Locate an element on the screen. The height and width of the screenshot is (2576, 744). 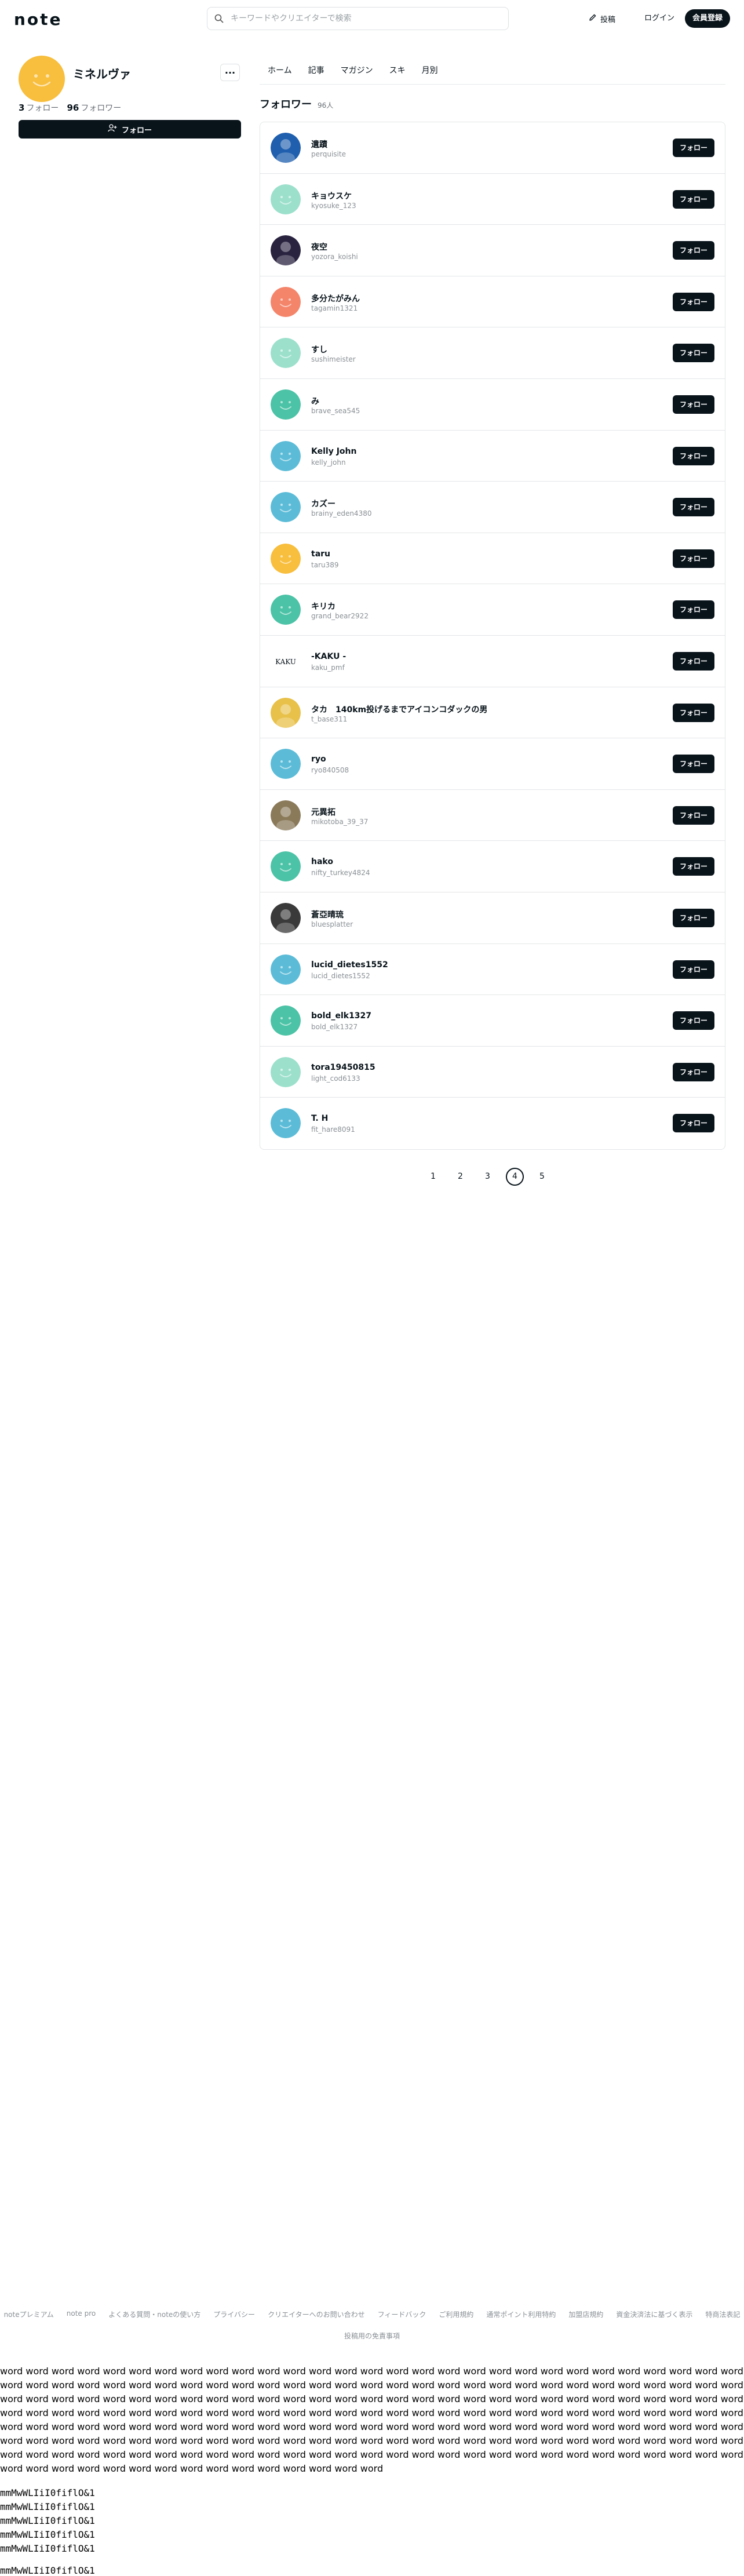
follower-row: すし sushimeister フォロー is located at coordinates (492, 353).